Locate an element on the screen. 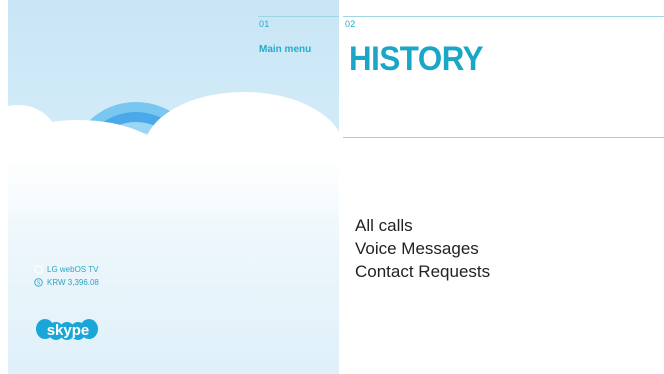 This screenshot has height=374, width=664. tab-main-menu: Main menu is located at coordinates (285, 49).